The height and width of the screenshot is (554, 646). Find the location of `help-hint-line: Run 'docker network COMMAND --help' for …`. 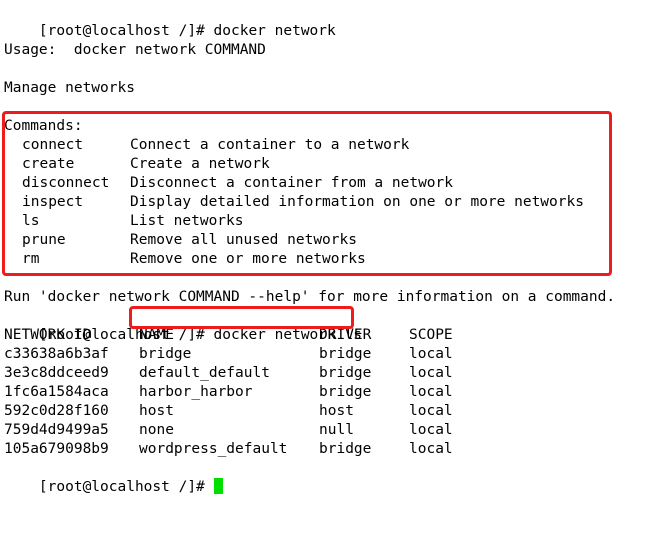

help-hint-line: Run 'docker network COMMAND --help' for … is located at coordinates (310, 297).